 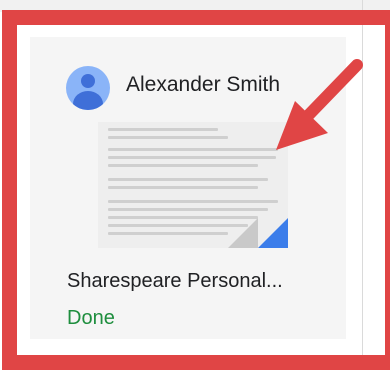 What do you see at coordinates (203, 84) in the screenshot?
I see `owner-name: Alexander Smith` at bounding box center [203, 84].